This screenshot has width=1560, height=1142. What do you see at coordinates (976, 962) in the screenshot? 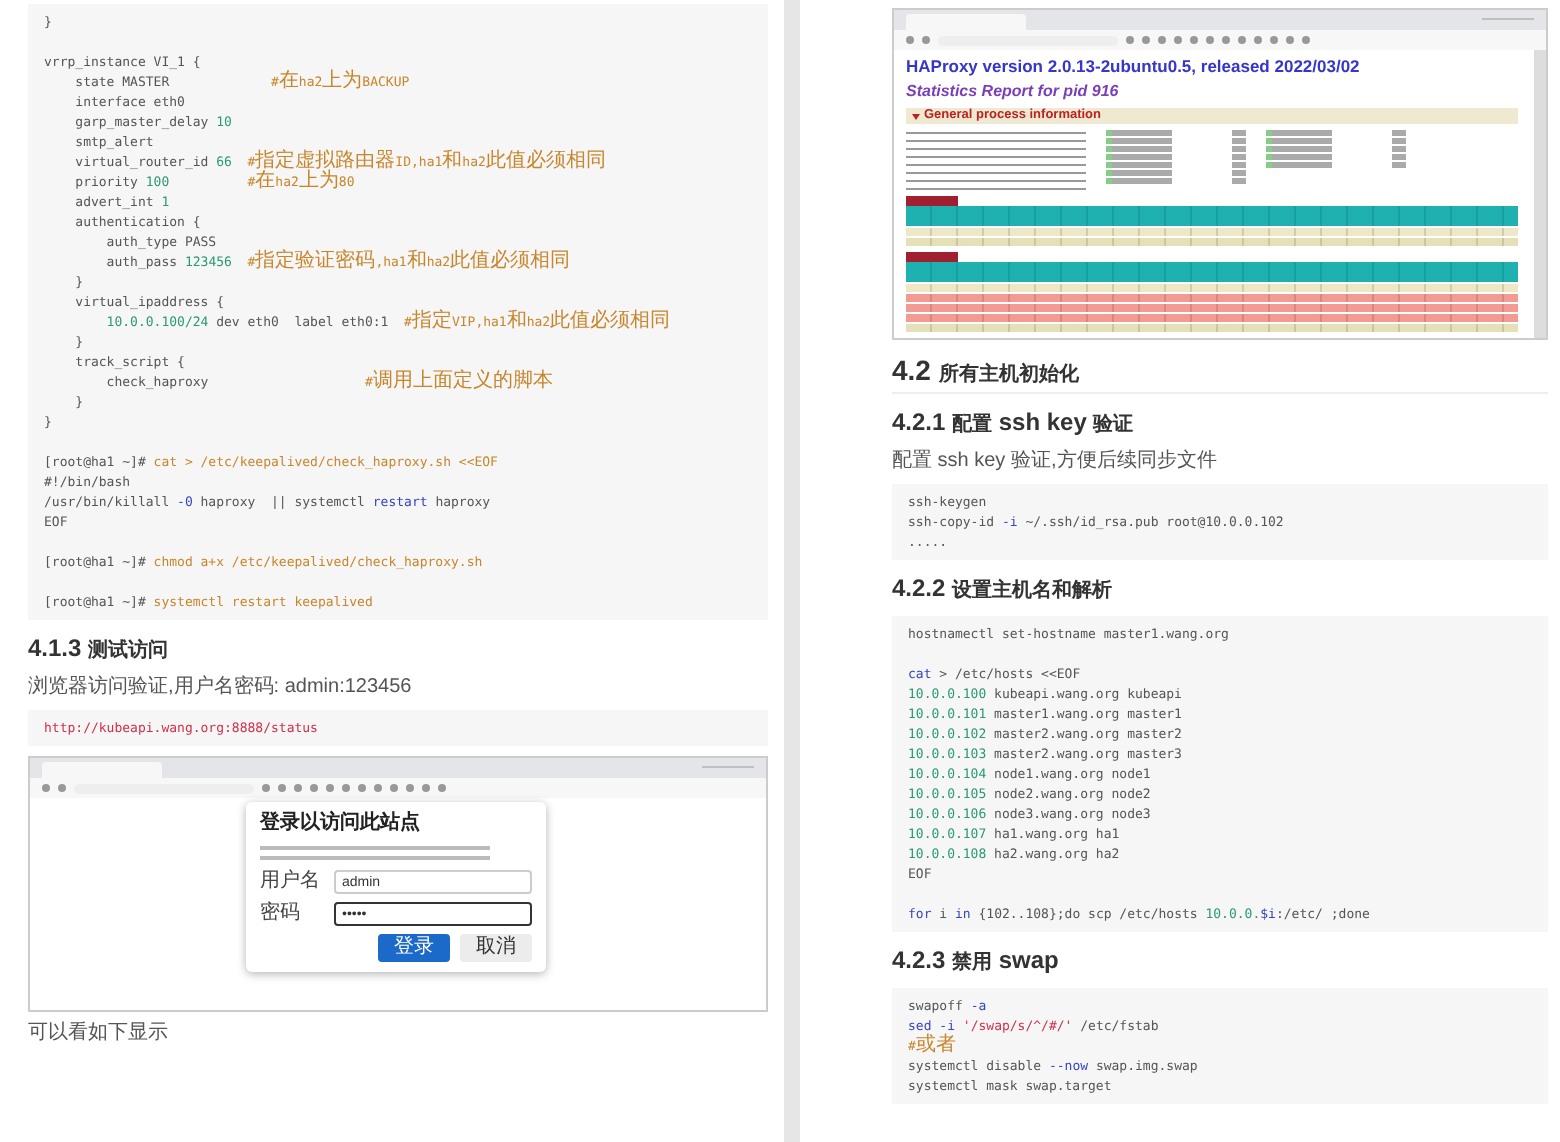
I see `subsection-heading: 4.2.3 禁用 swap` at bounding box center [976, 962].